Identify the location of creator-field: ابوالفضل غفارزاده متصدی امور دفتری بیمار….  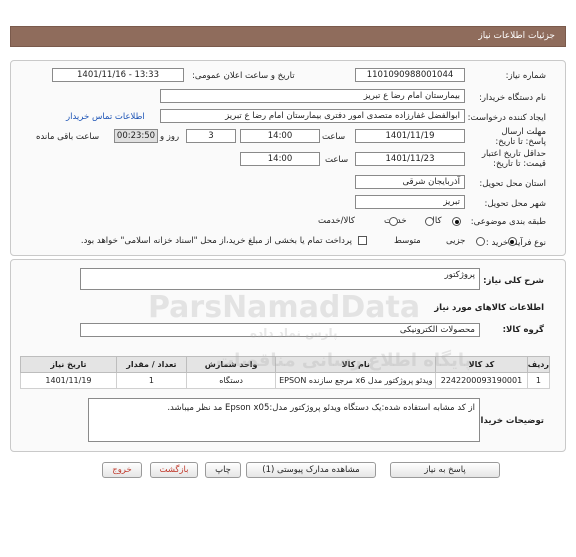
(312, 116).